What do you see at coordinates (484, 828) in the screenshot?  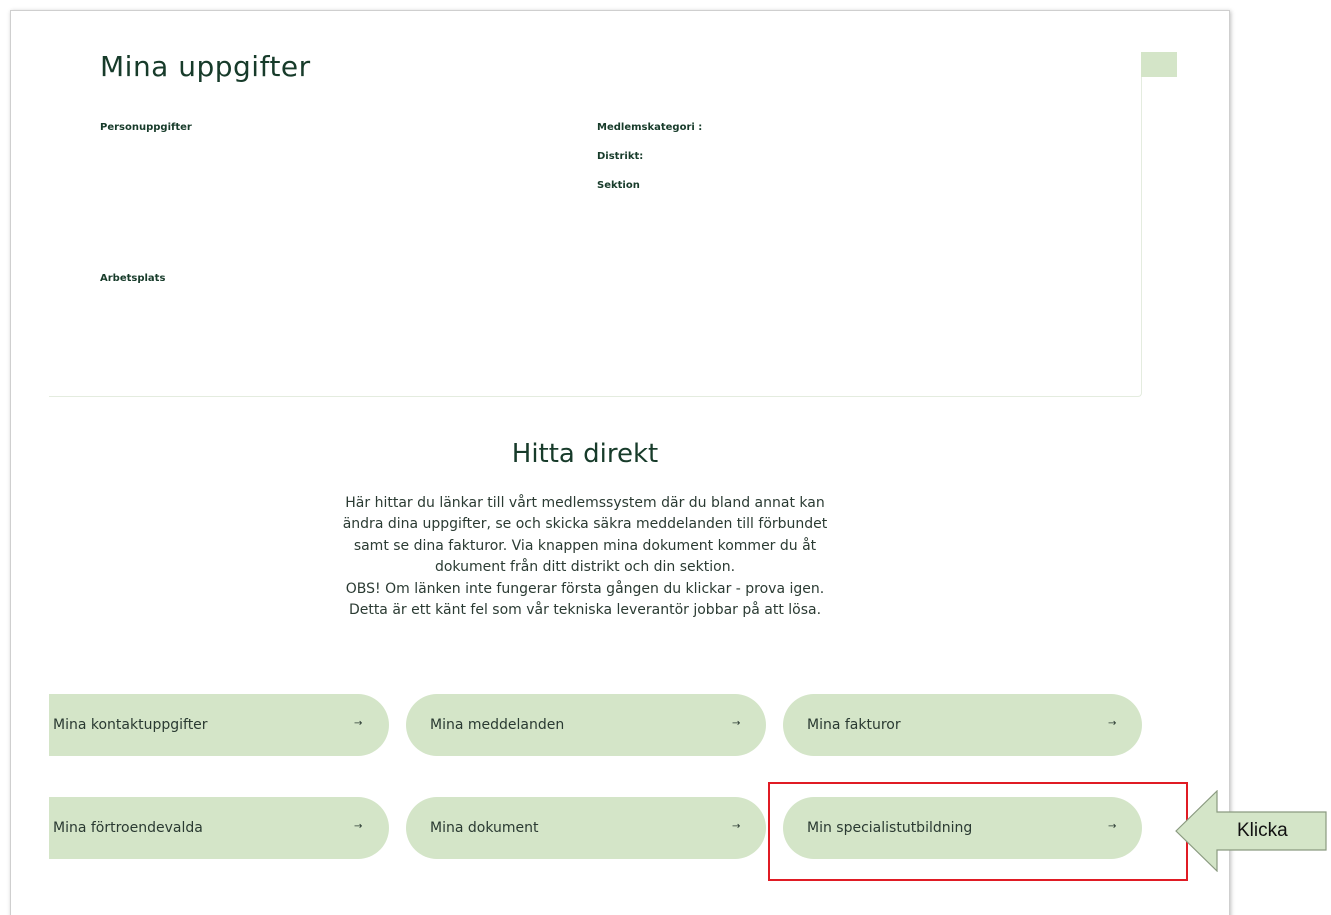 I see `documents-label: Mina dokument` at bounding box center [484, 828].